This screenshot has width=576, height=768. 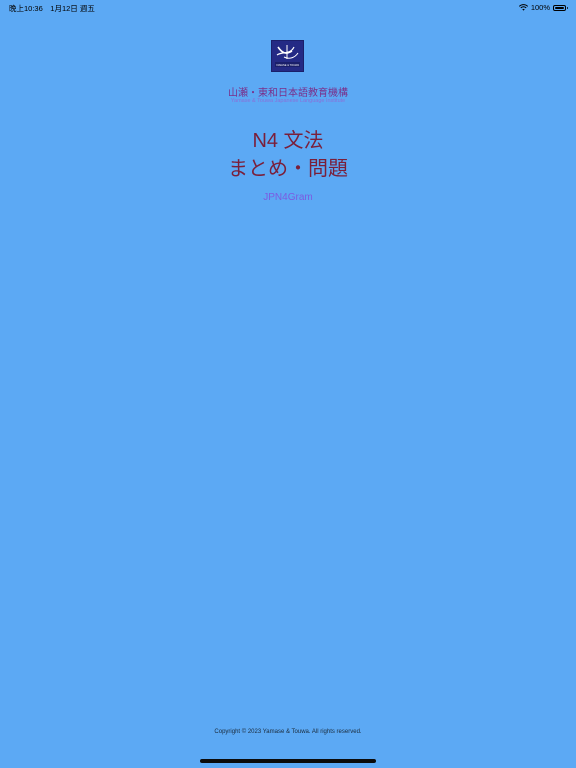 I want to click on home-indicator, so click(x=288, y=761).